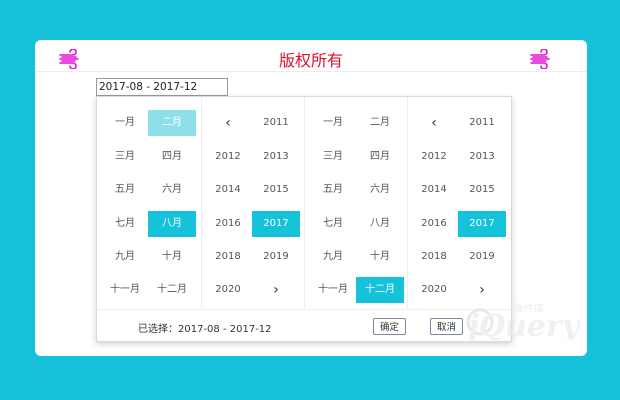  Describe the element at coordinates (228, 290) in the screenshot. I see `year-cell: 2020` at that location.